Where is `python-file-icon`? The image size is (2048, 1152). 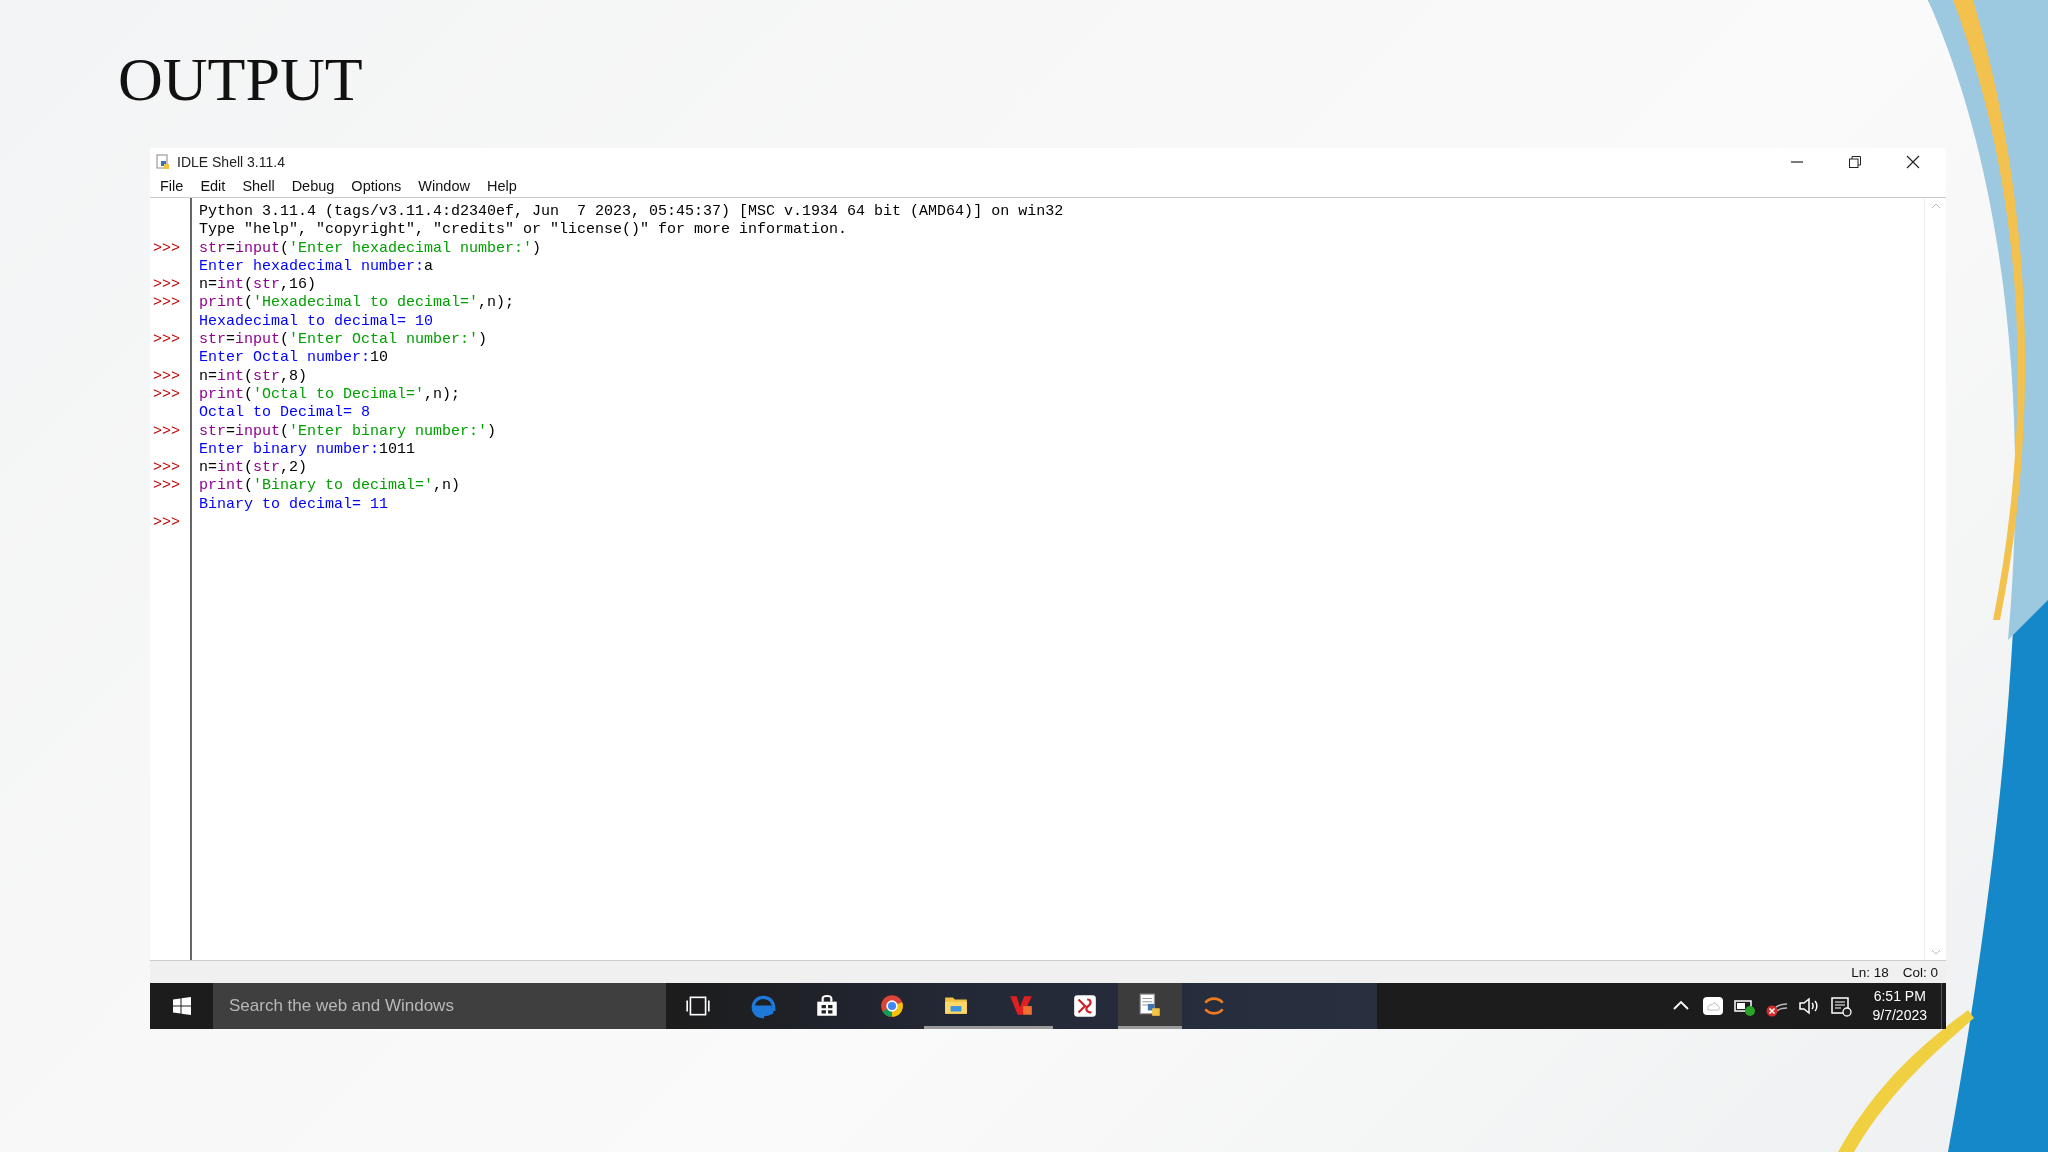 python-file-icon is located at coordinates (163, 161).